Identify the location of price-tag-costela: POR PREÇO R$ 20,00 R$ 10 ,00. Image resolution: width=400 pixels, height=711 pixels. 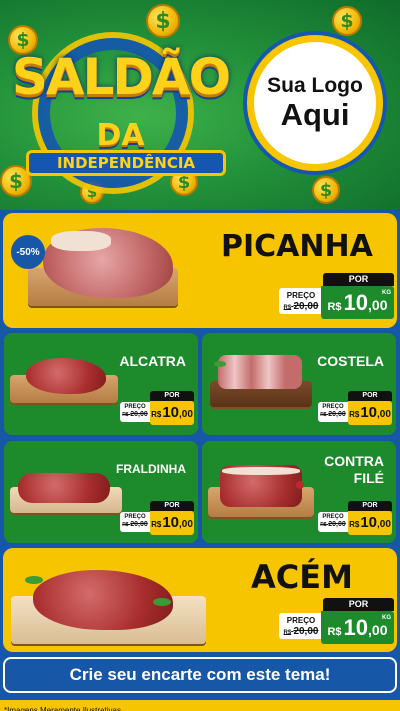
(355, 409).